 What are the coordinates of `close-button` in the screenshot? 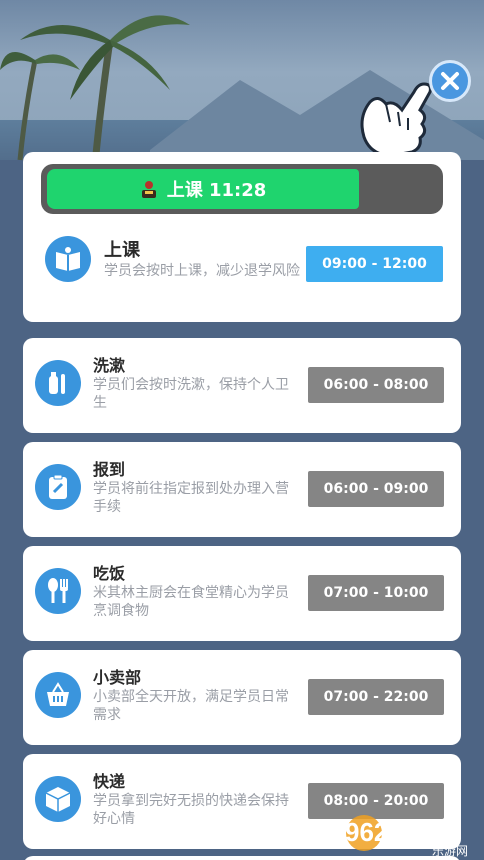 It's located at (450, 81).